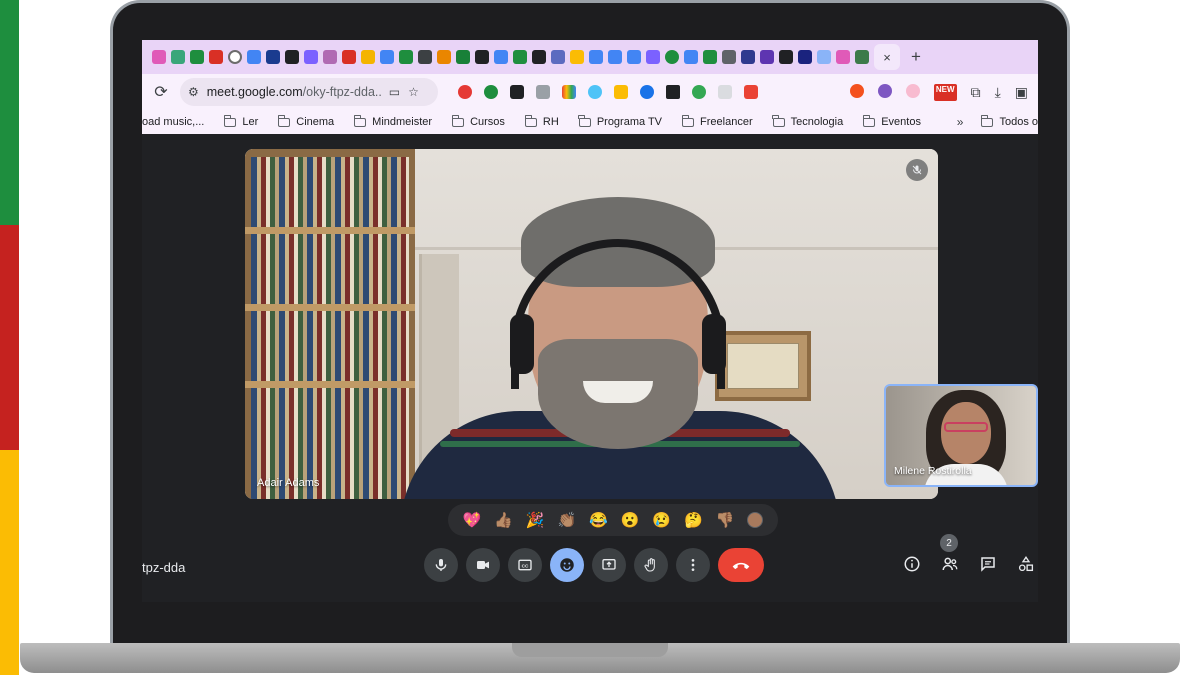  Describe the element at coordinates (741, 565) in the screenshot. I see `leave-call-button` at that location.